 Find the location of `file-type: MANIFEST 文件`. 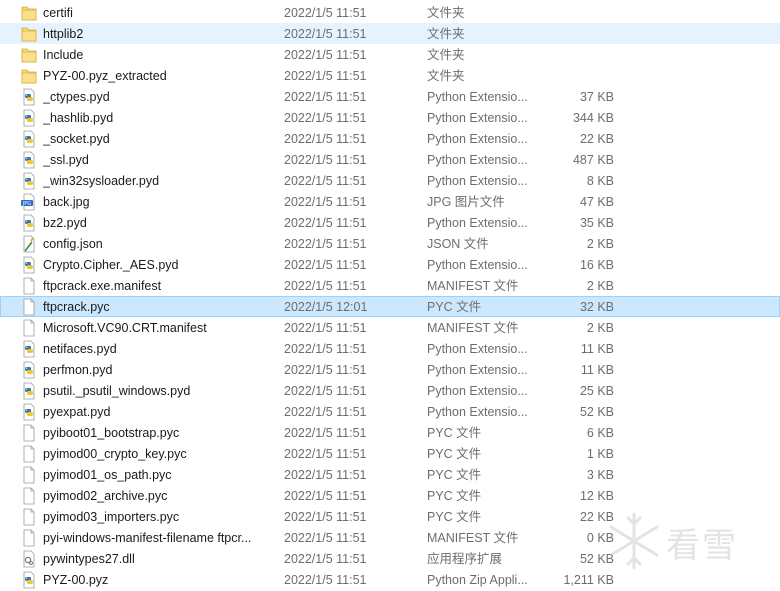

file-type: MANIFEST 文件 is located at coordinates (473, 286).